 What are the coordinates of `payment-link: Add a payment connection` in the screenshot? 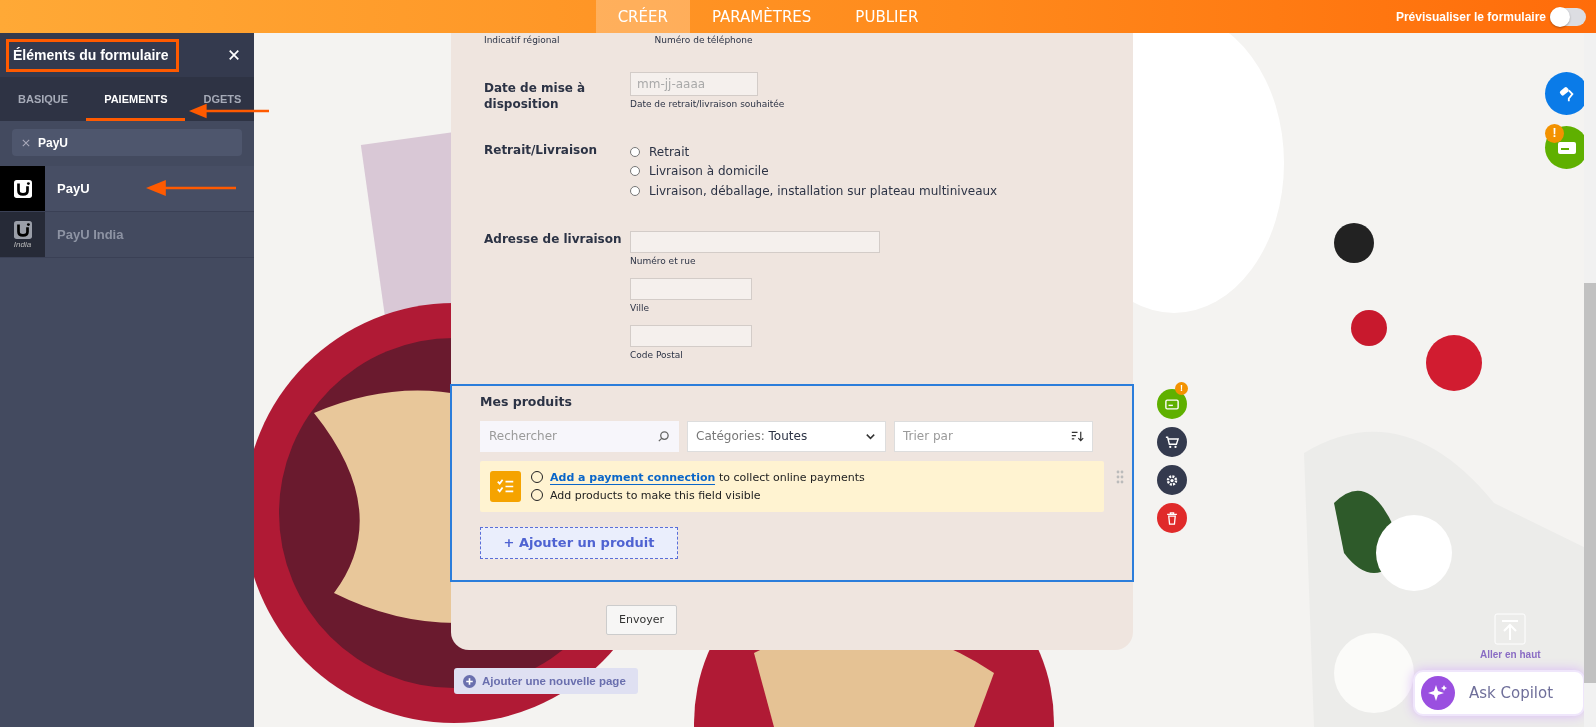 It's located at (633, 477).